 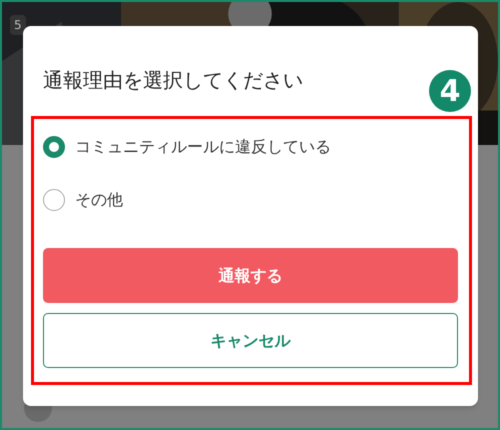 What do you see at coordinates (173, 80) in the screenshot?
I see `dialog-title: 通報理由を選択してください` at bounding box center [173, 80].